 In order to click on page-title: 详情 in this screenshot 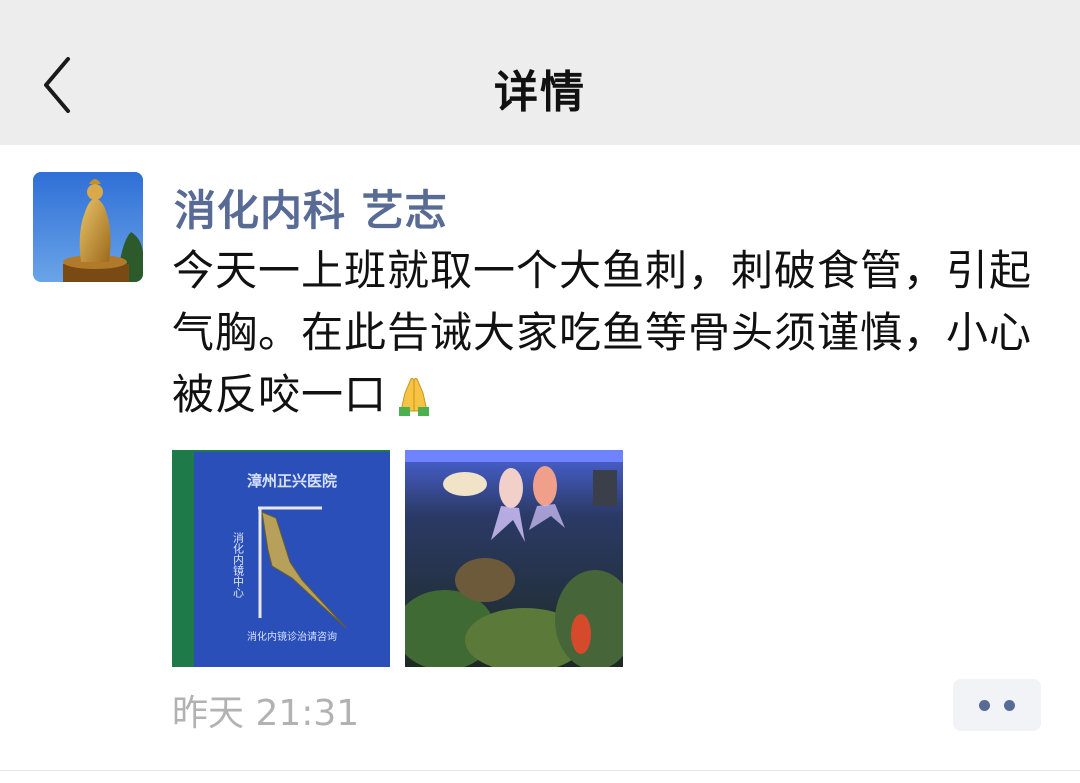, I will do `click(540, 92)`.